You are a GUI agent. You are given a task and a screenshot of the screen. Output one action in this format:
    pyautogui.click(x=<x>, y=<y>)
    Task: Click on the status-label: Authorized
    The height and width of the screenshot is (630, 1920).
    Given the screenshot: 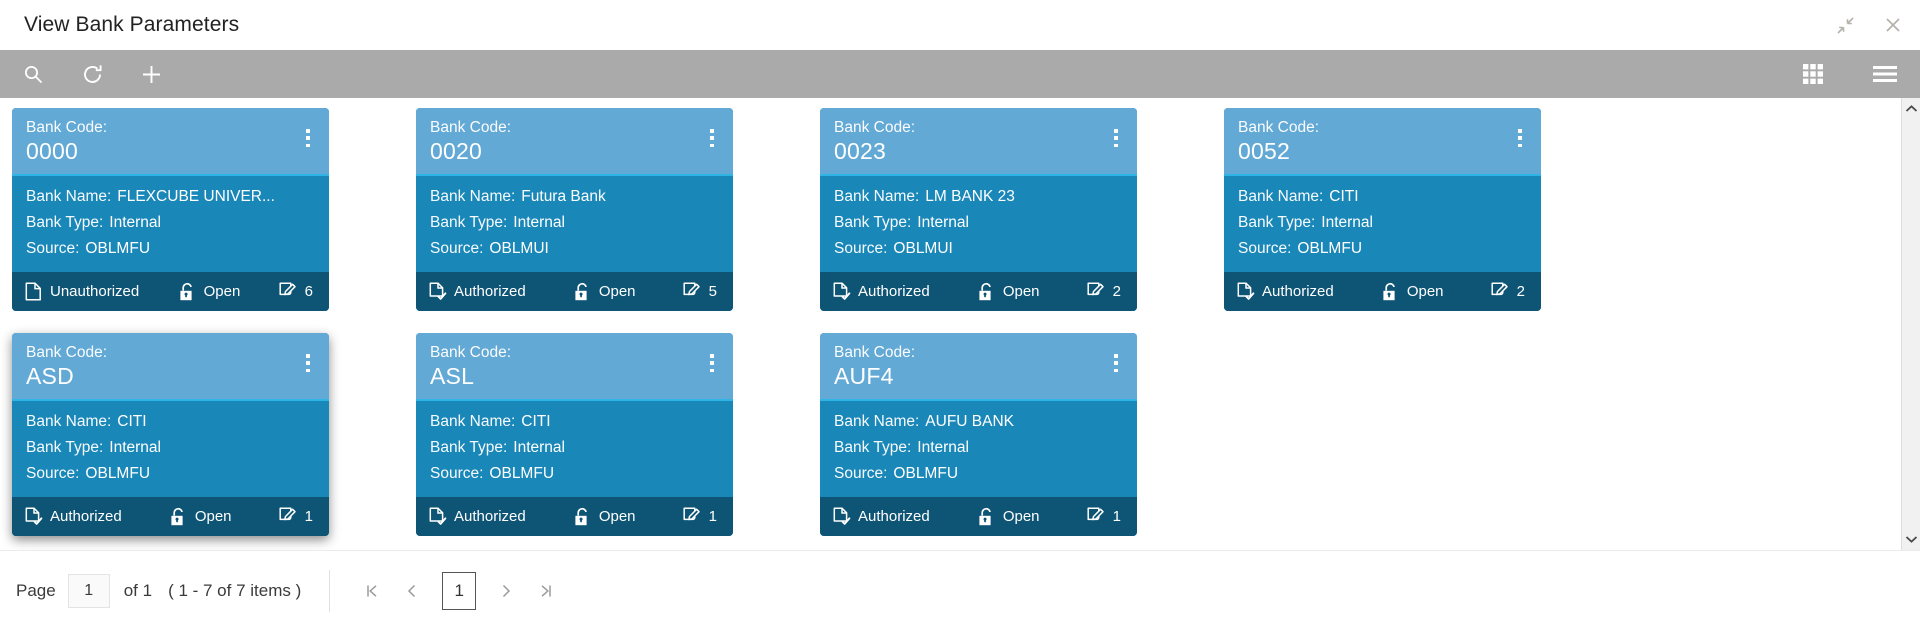 What is the action you would take?
    pyautogui.click(x=490, y=516)
    